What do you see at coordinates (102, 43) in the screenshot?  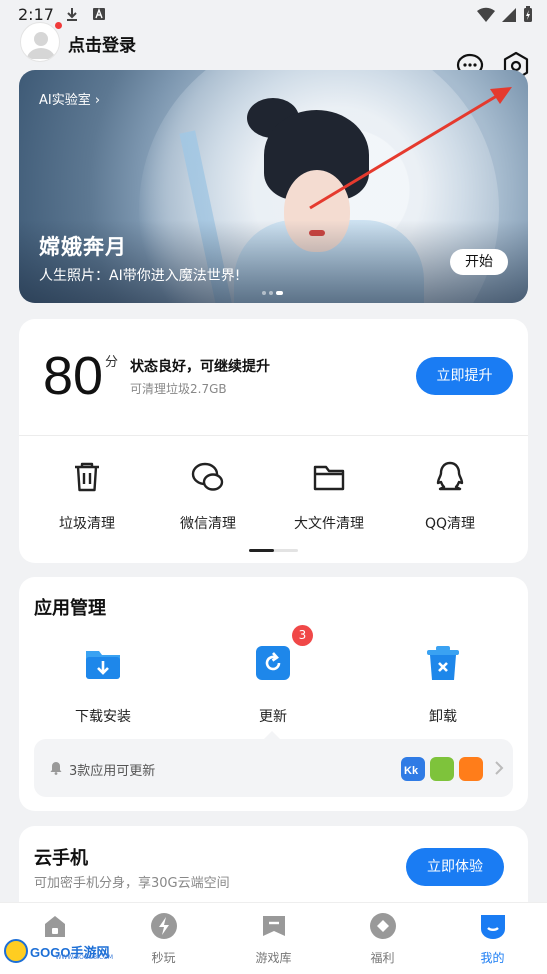 I see `login-link: 点击登录` at bounding box center [102, 43].